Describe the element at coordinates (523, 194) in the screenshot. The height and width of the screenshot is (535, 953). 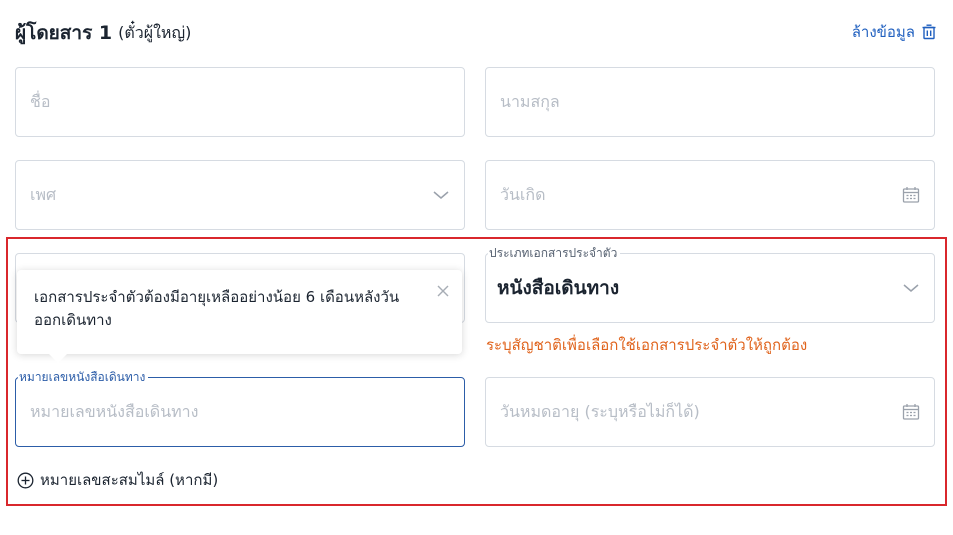
I see `birth-date-placeholder: วันเกิด` at that location.